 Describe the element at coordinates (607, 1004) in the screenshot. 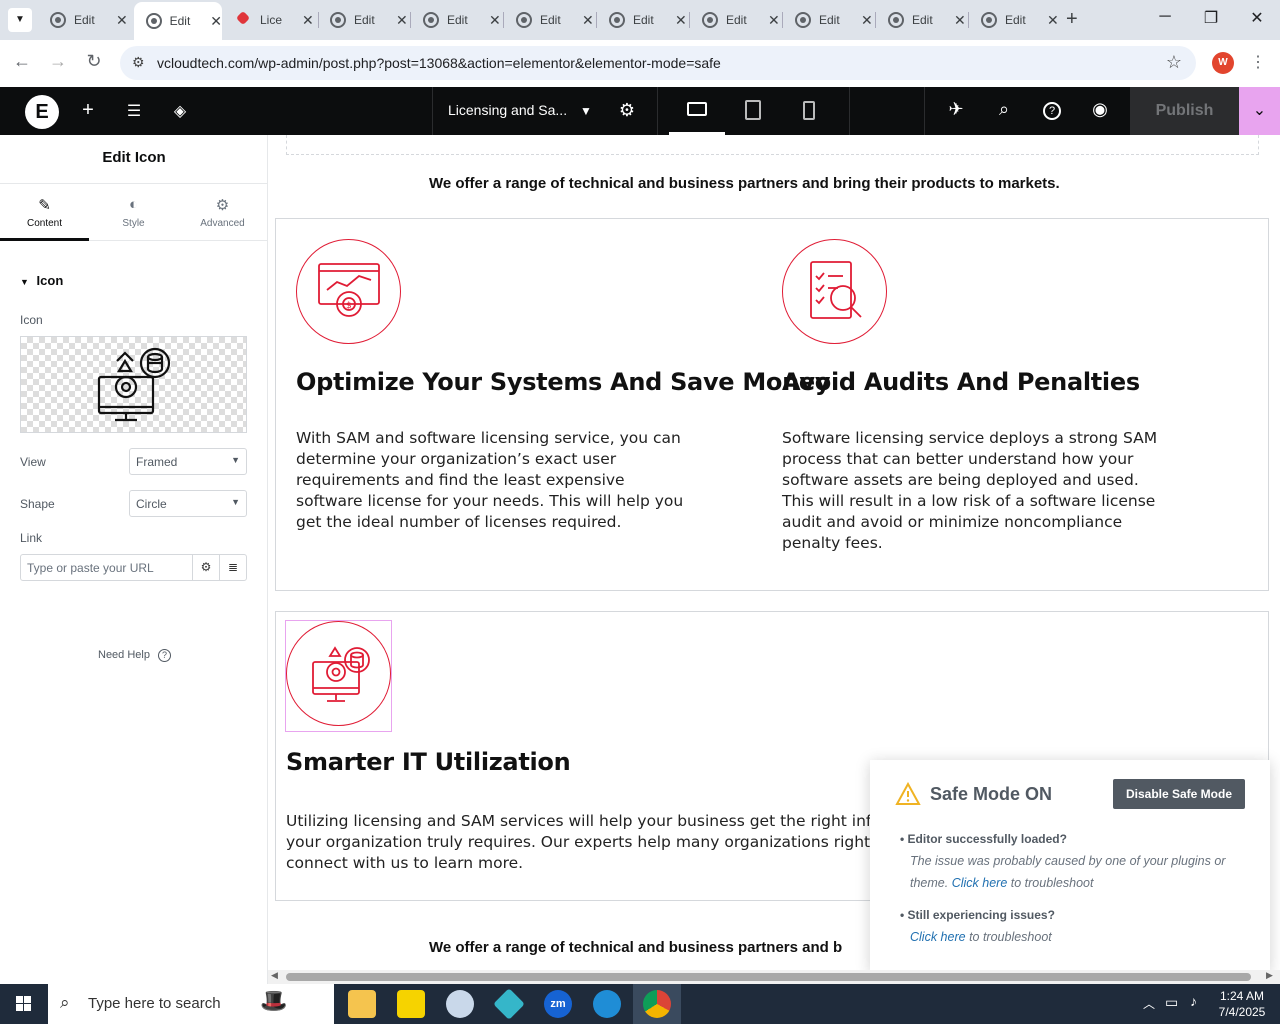

I see `edge-browser-icon` at that location.